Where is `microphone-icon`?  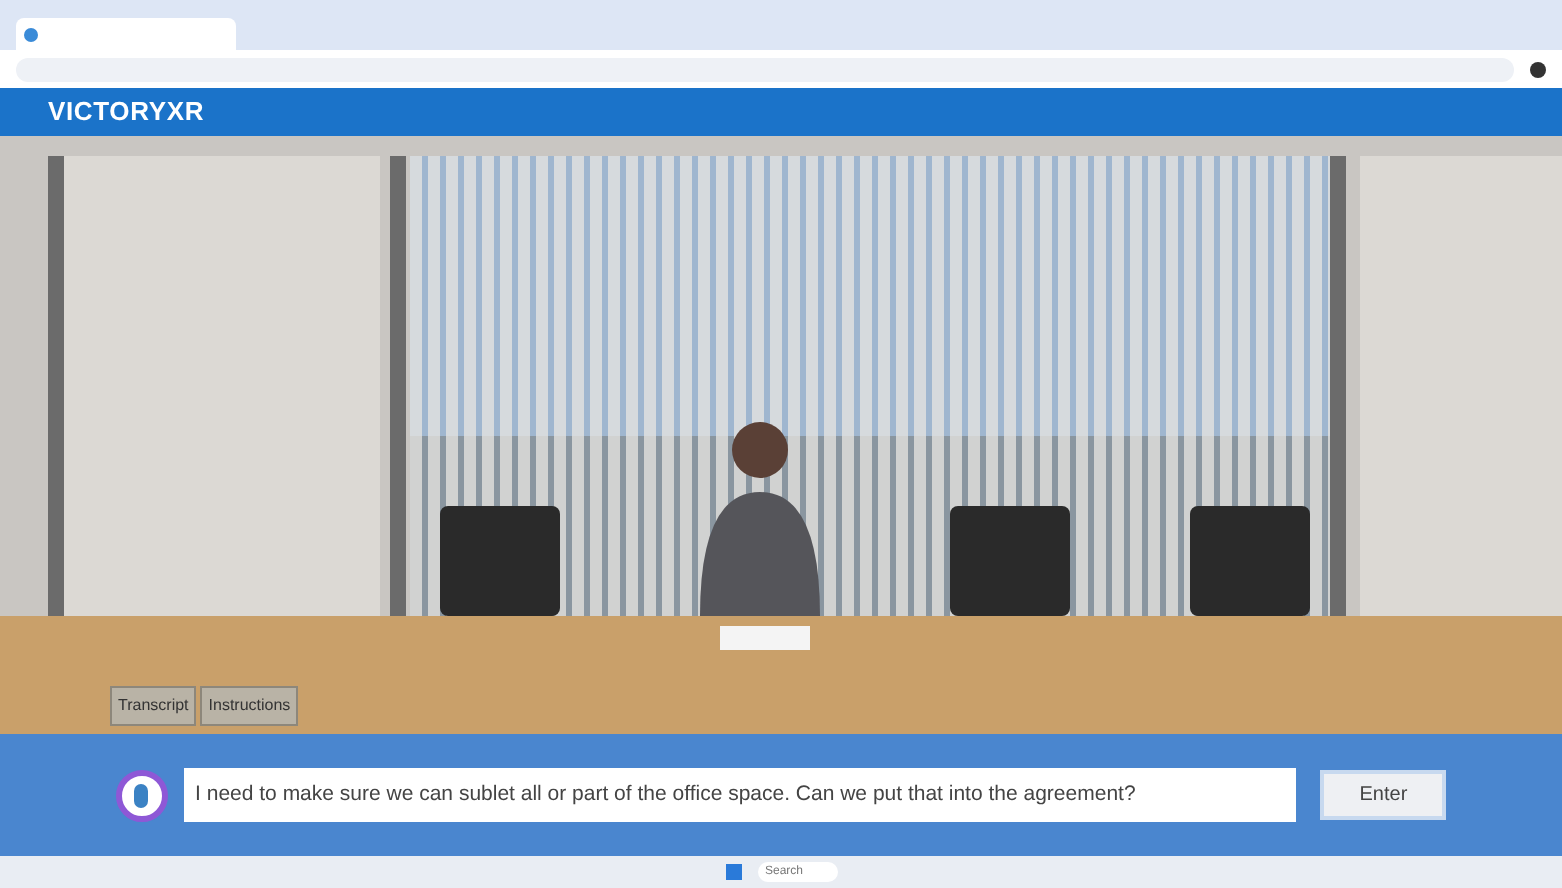
microphone-icon is located at coordinates (142, 795).